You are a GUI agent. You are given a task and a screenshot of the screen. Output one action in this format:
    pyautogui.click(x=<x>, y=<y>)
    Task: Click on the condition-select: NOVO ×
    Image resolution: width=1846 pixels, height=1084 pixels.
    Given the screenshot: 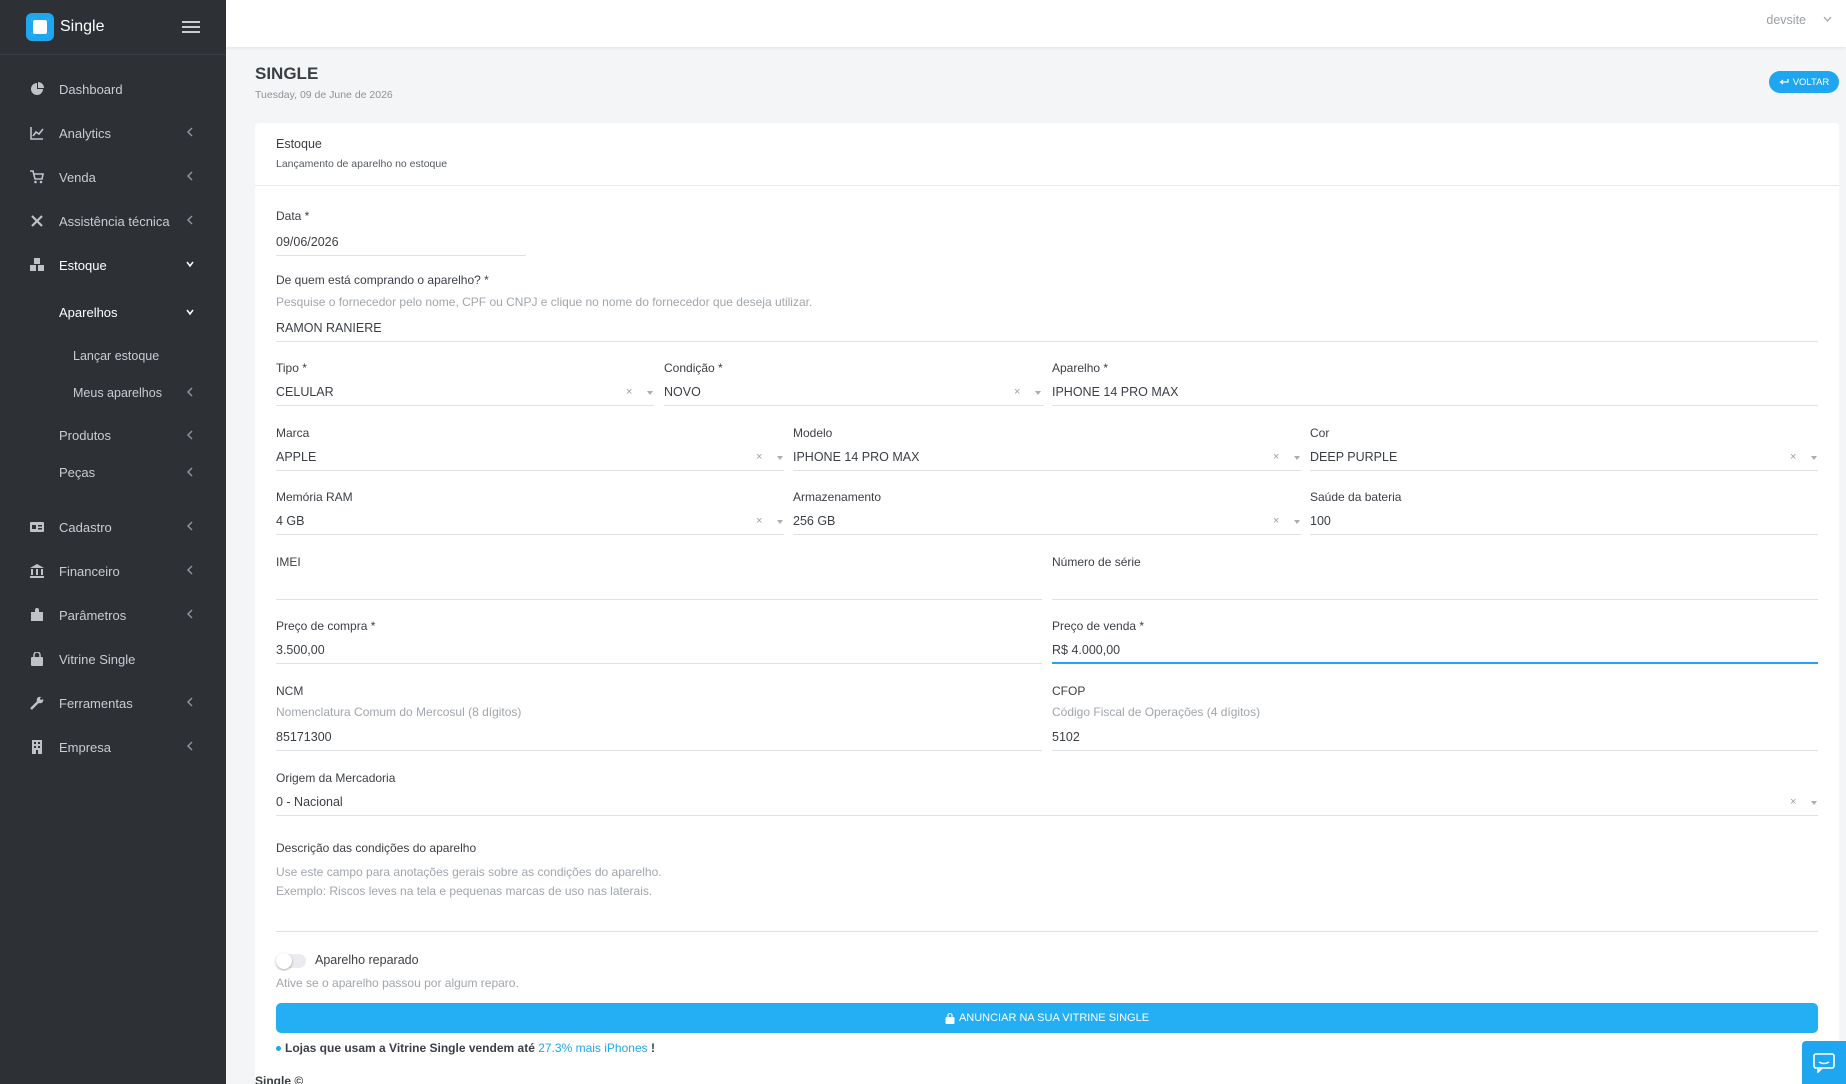 What is the action you would take?
    pyautogui.click(x=854, y=393)
    